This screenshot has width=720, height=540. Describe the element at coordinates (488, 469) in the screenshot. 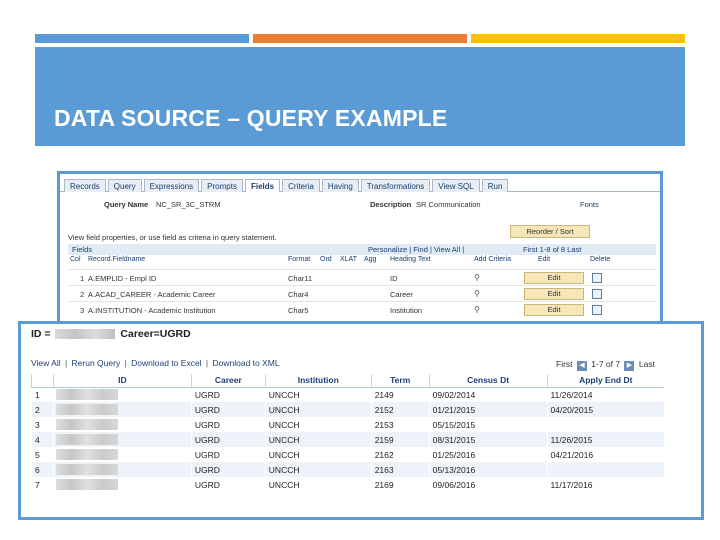

I see `census-dt-cell: 05/13/2016` at that location.